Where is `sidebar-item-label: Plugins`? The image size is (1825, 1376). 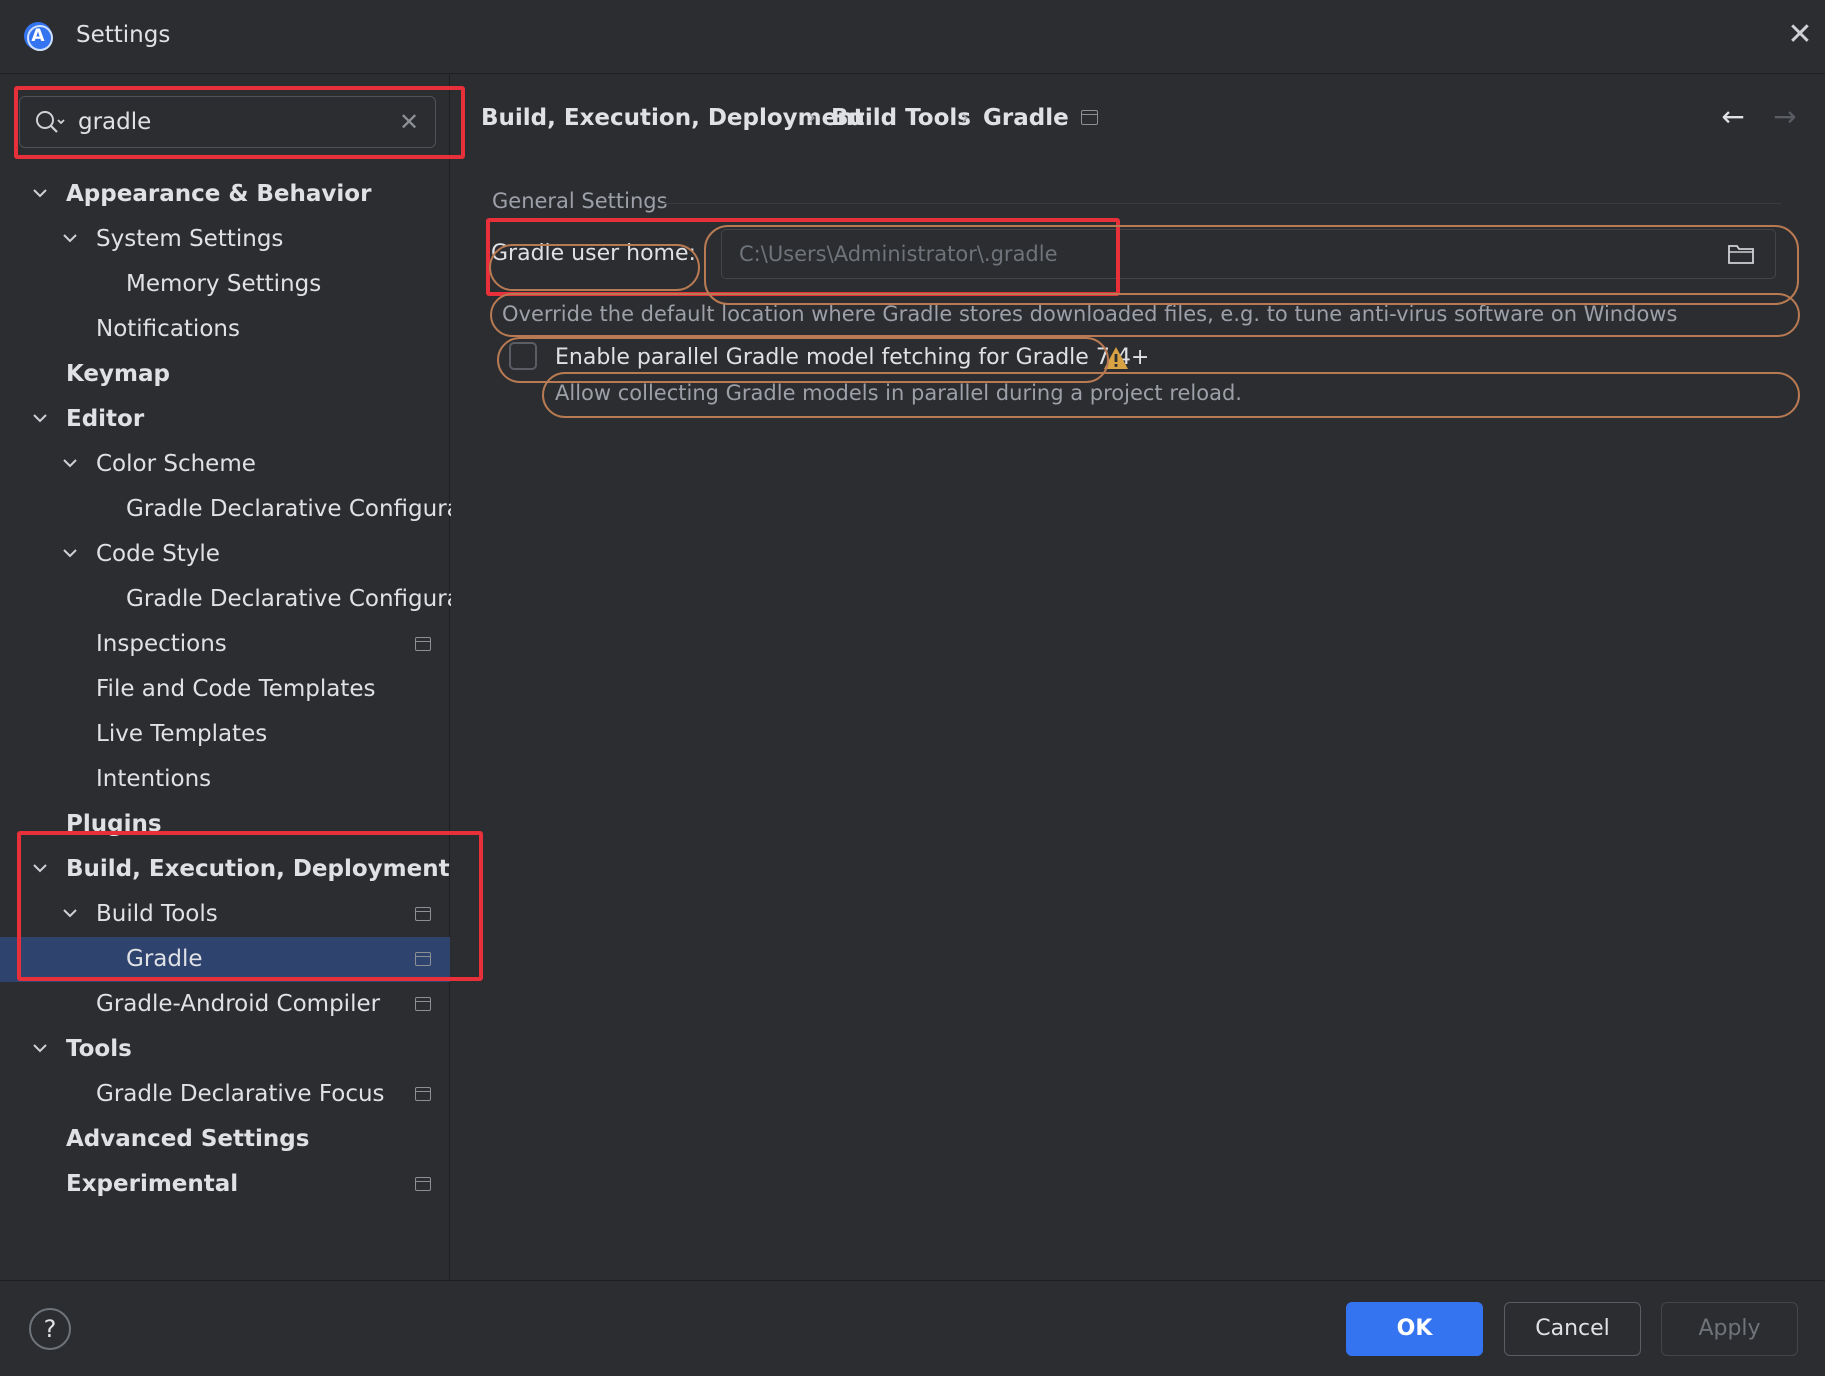 sidebar-item-label: Plugins is located at coordinates (114, 824).